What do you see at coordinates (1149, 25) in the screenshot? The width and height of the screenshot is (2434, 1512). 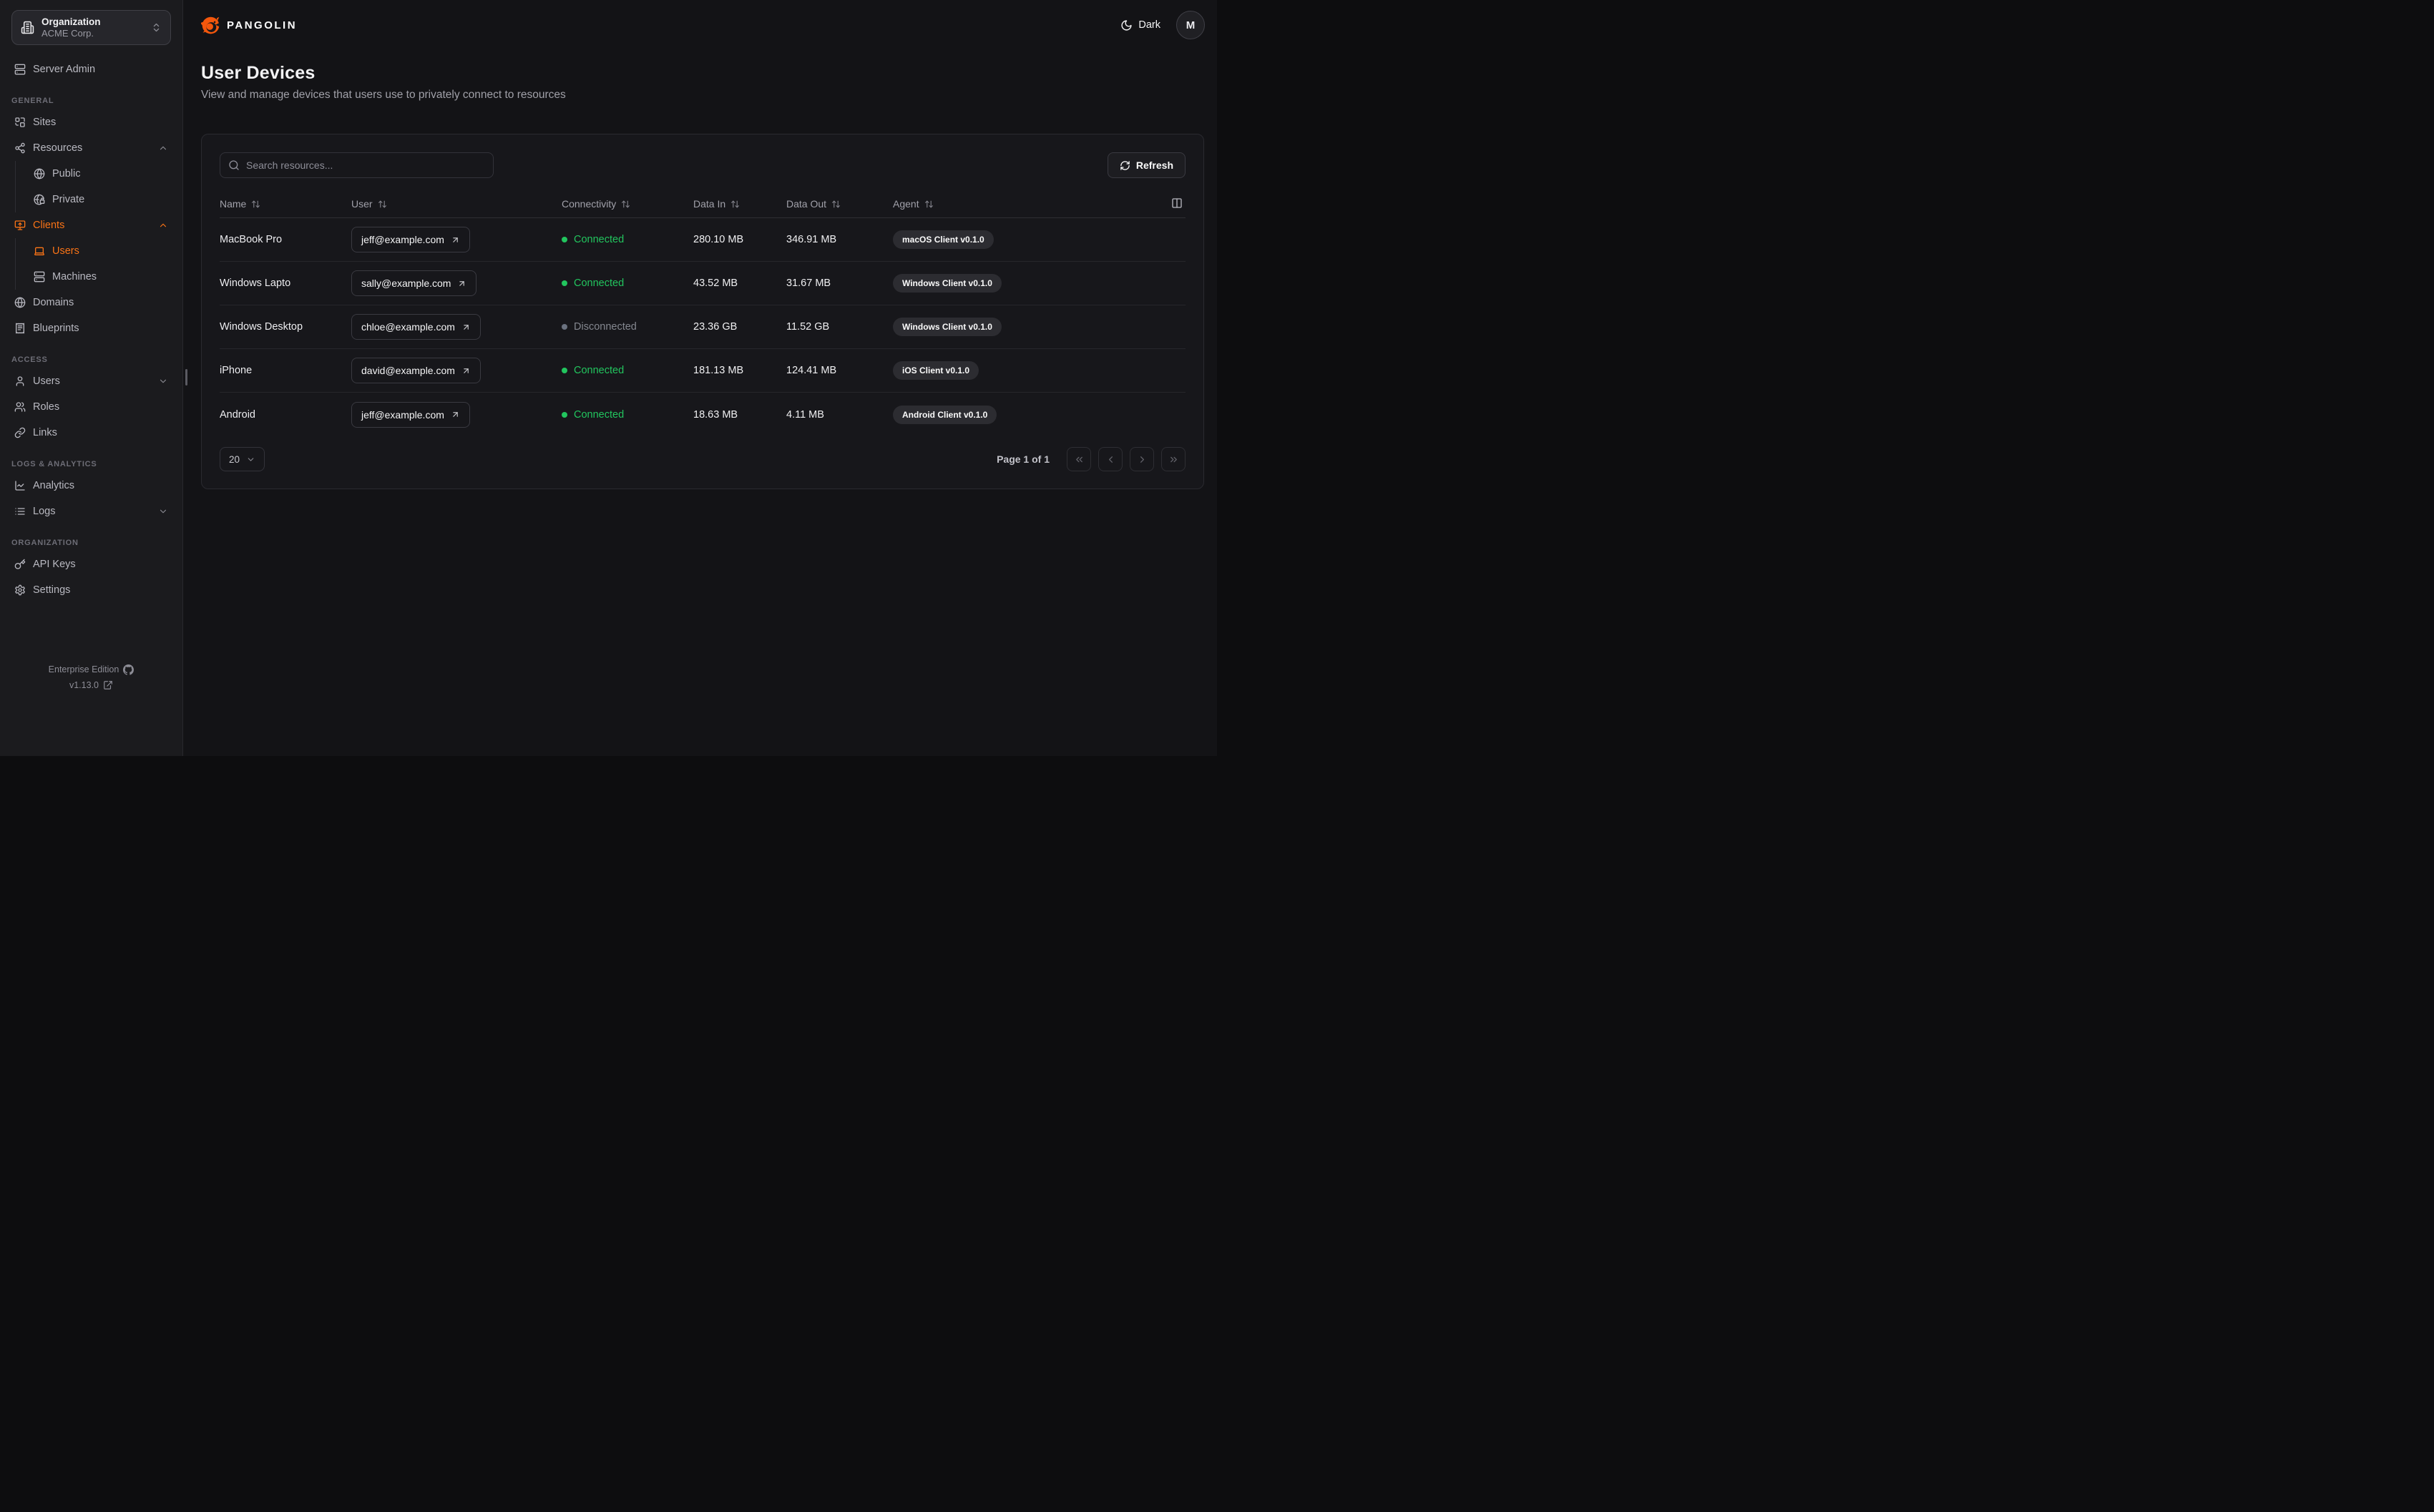 I see `theme-label: Dark` at bounding box center [1149, 25].